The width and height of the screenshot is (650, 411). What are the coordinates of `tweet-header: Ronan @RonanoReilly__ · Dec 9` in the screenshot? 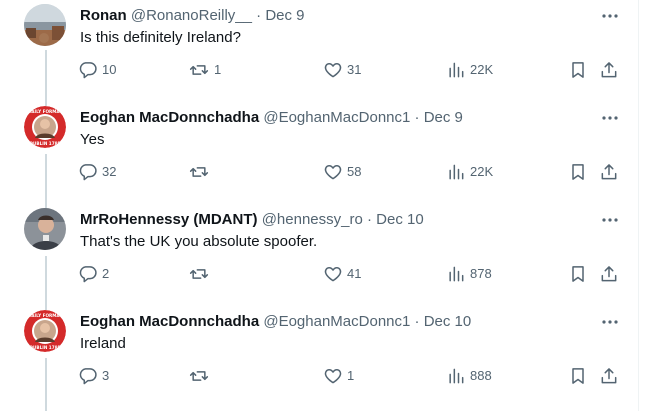 It's located at (192, 16).